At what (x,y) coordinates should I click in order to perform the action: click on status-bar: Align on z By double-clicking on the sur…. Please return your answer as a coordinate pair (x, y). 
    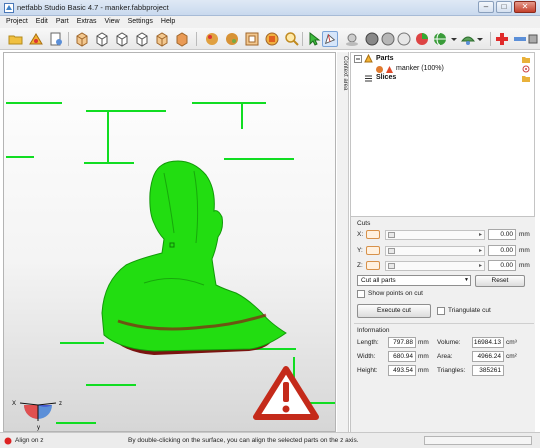
    Looking at the image, I should click on (270, 440).